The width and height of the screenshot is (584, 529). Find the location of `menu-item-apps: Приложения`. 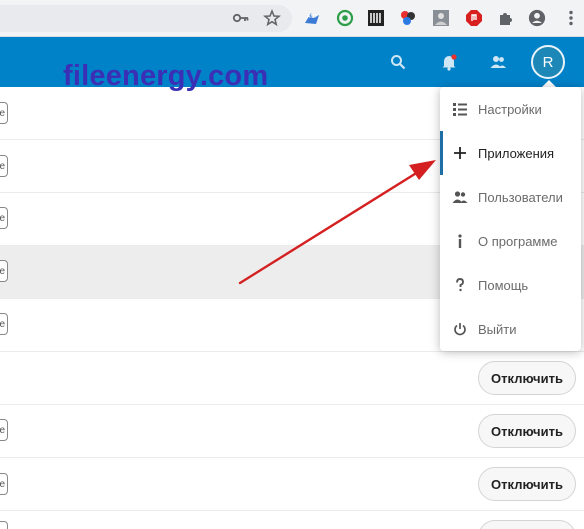

menu-item-apps: Приложения is located at coordinates (510, 153).